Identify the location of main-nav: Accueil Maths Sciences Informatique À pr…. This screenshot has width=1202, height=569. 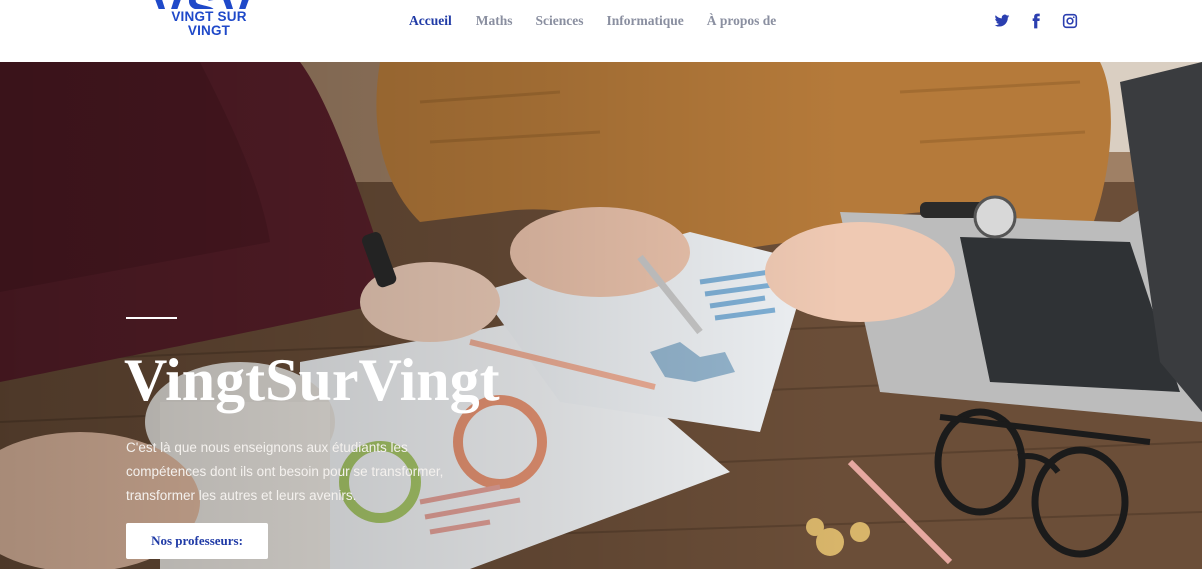
(592, 21).